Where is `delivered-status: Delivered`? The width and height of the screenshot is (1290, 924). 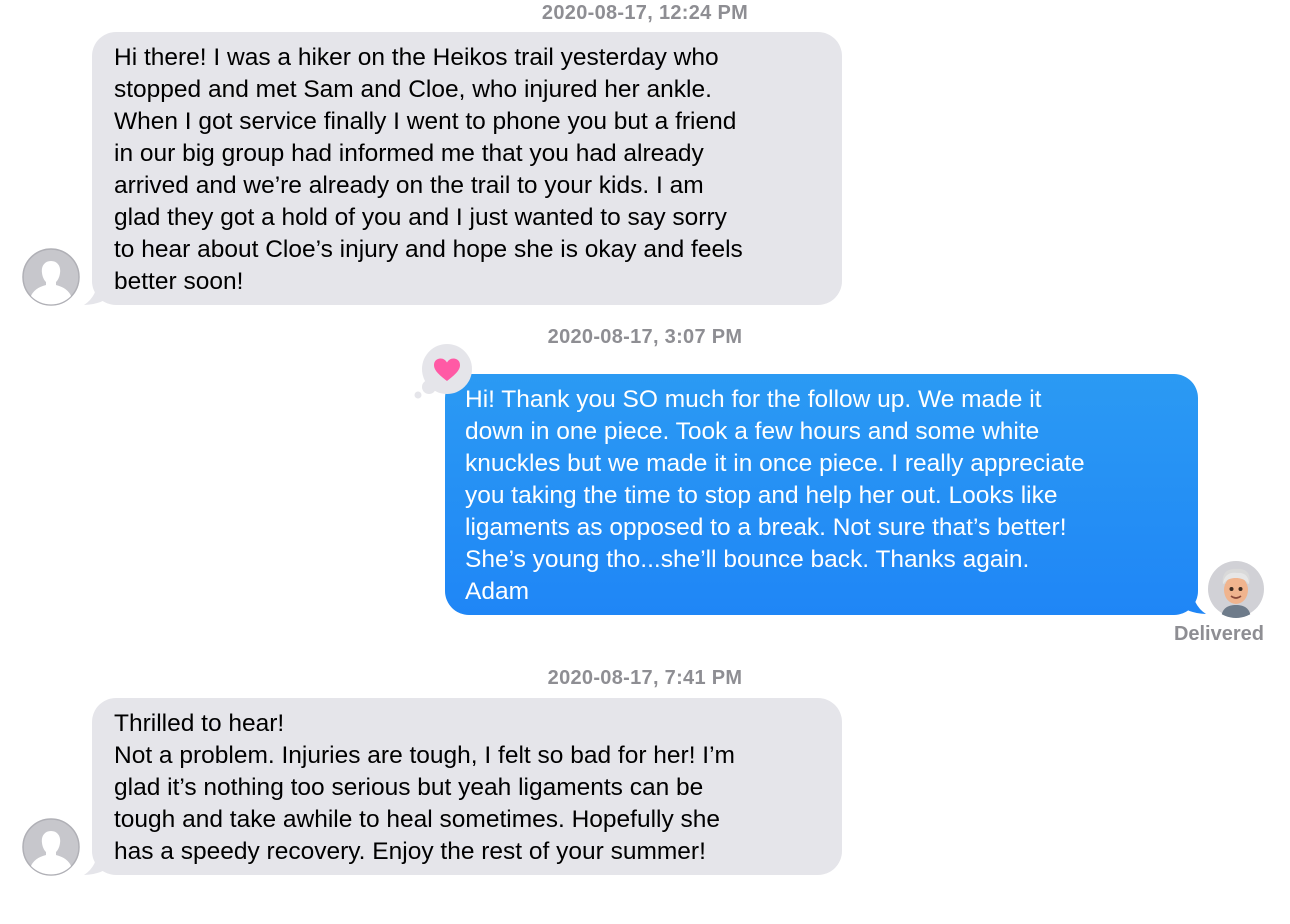
delivered-status: Delivered is located at coordinates (1218, 634).